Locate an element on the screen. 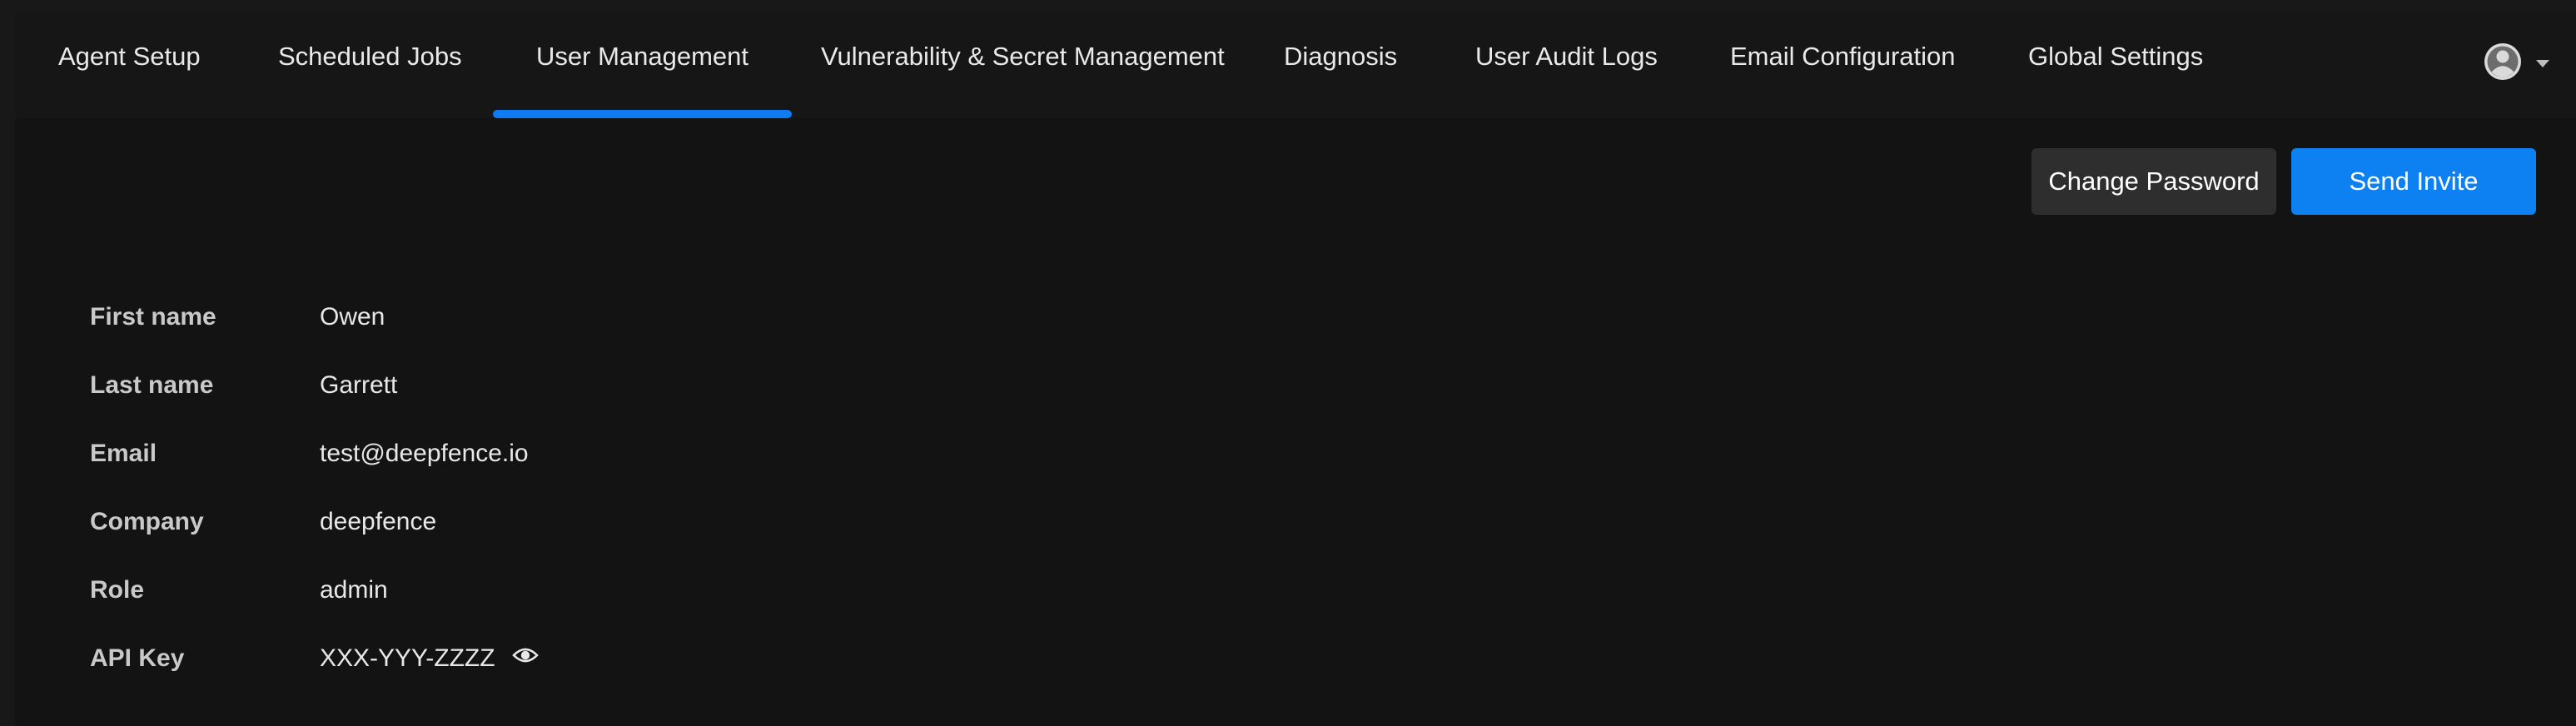 Image resolution: width=2576 pixels, height=726 pixels. last-name-value: Garrett is located at coordinates (359, 385).